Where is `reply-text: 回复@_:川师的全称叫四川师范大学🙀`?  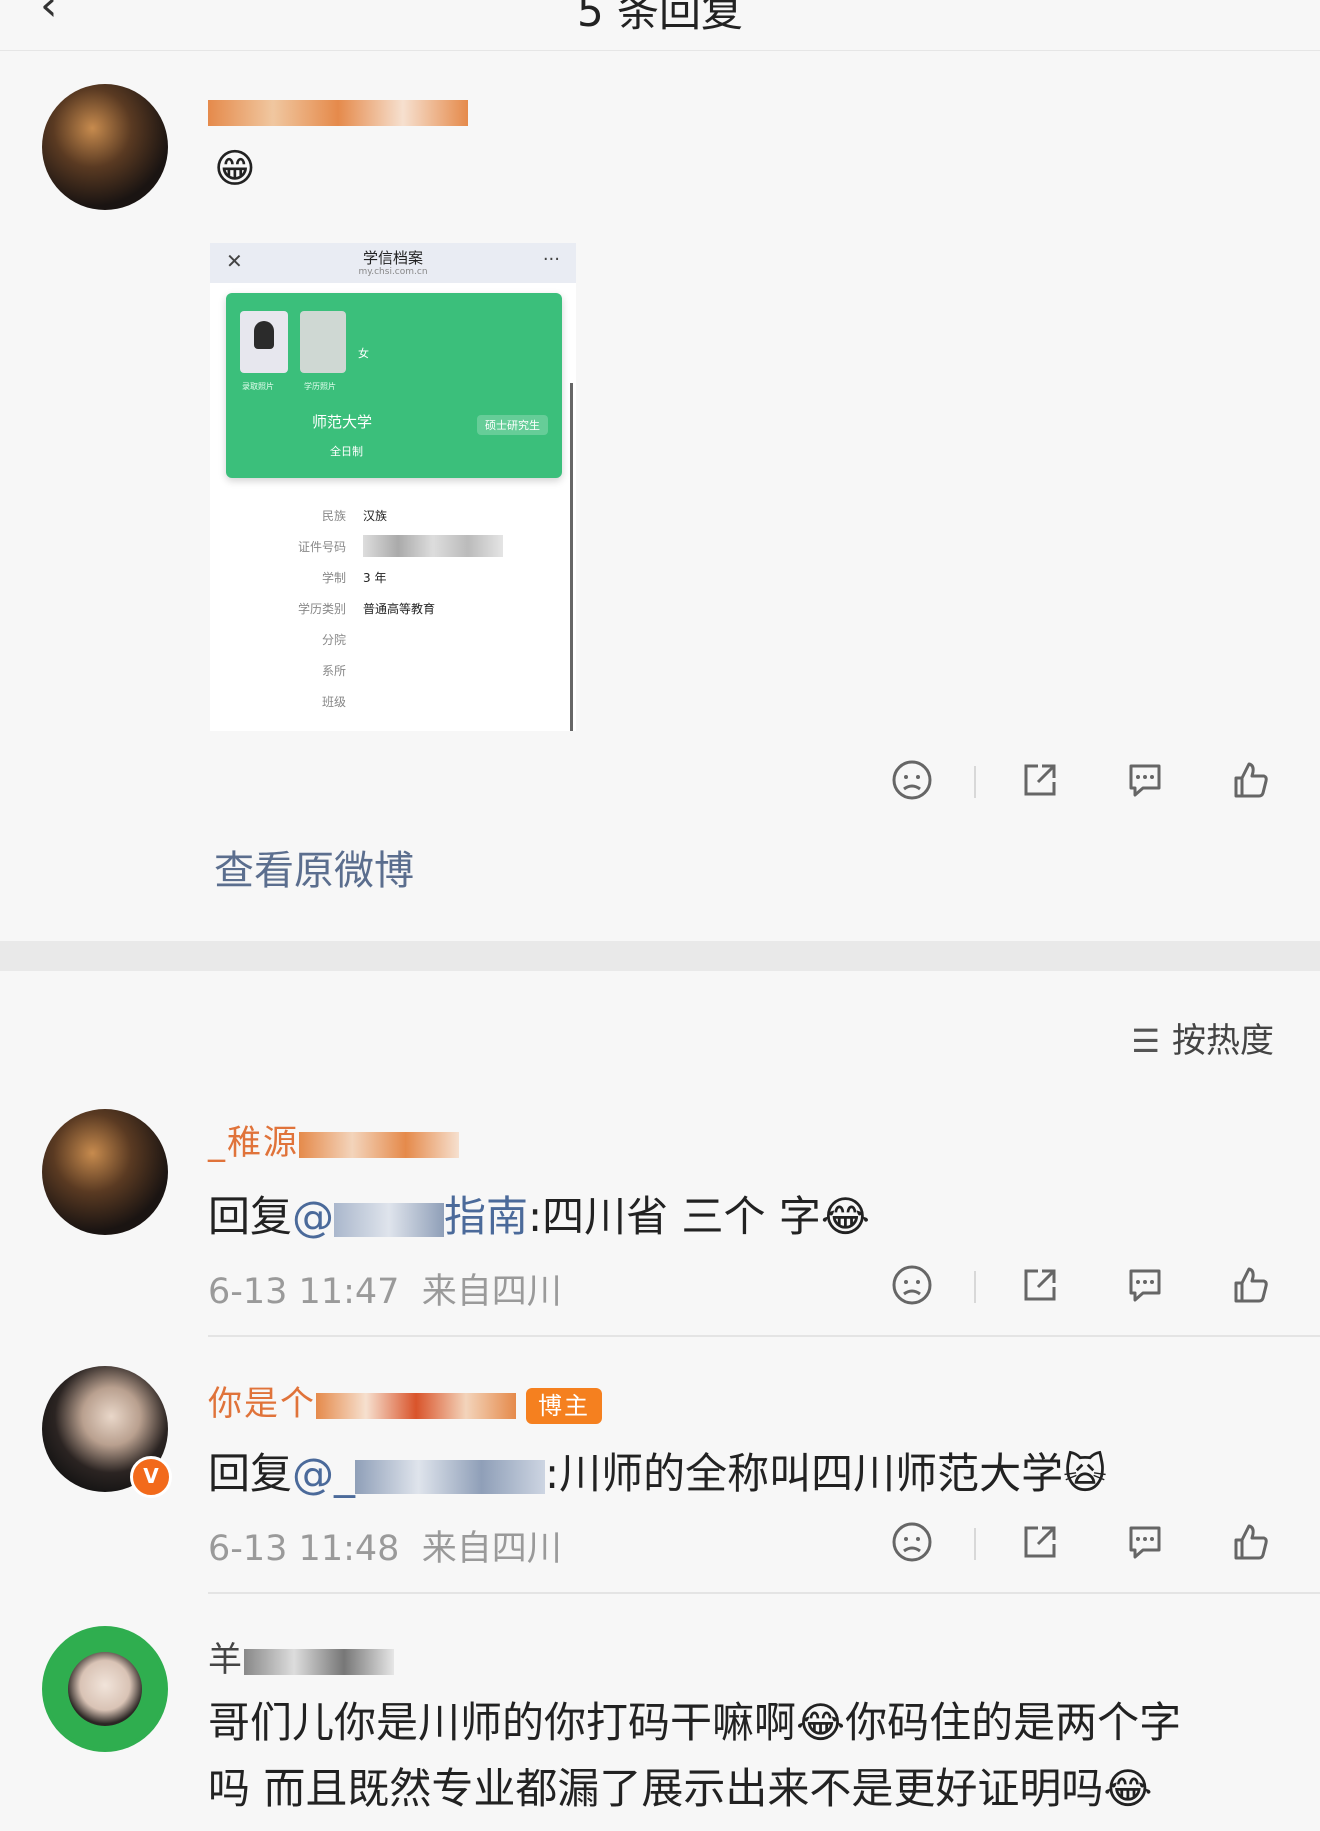
reply-text: 回复@_:川师的全称叫四川师范大学🙀 is located at coordinates (657, 1473).